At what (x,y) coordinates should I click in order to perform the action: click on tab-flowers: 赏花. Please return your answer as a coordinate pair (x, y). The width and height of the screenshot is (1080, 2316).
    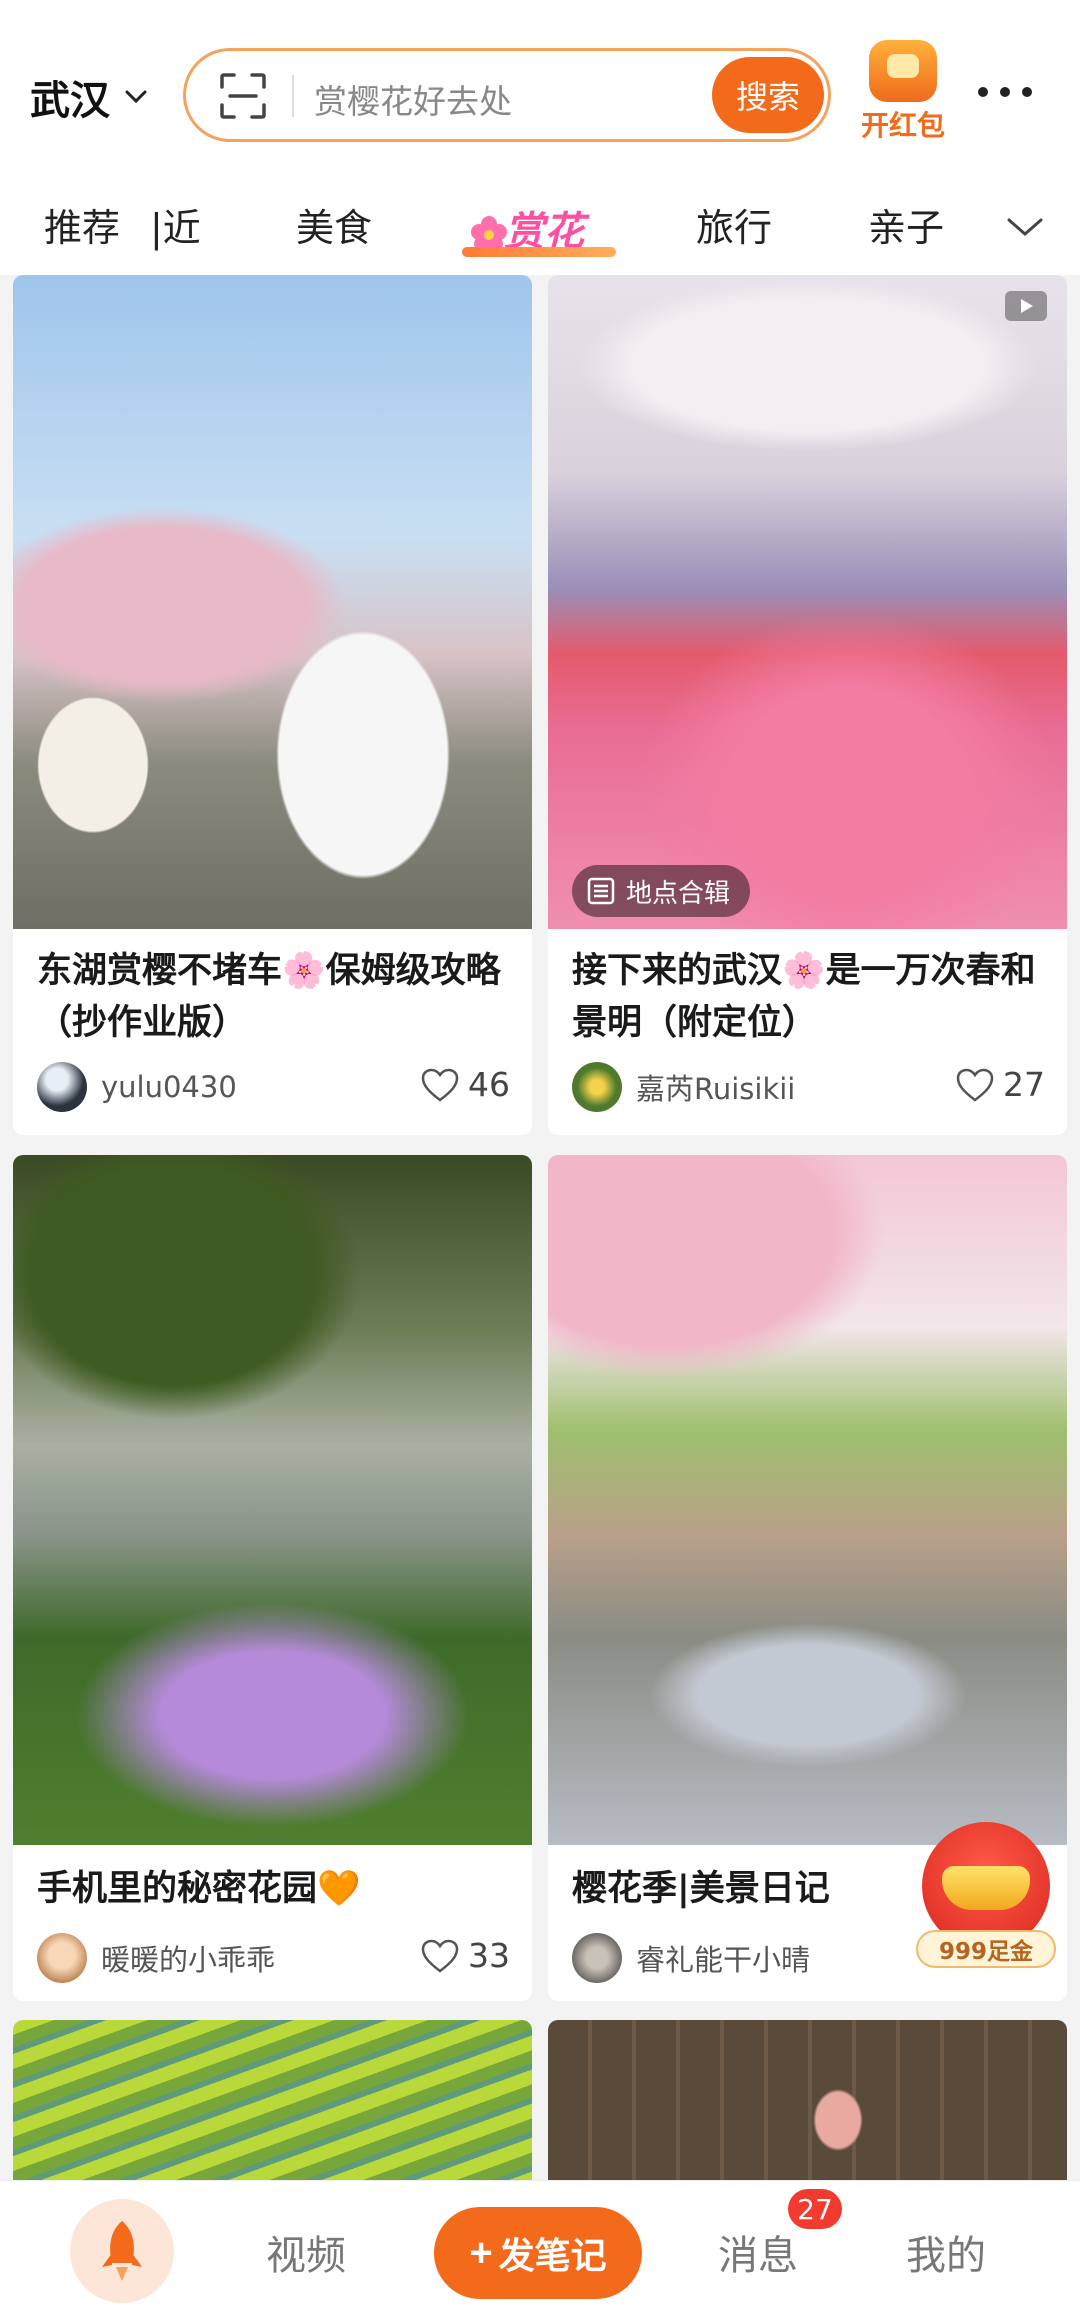
    Looking at the image, I should click on (539, 225).